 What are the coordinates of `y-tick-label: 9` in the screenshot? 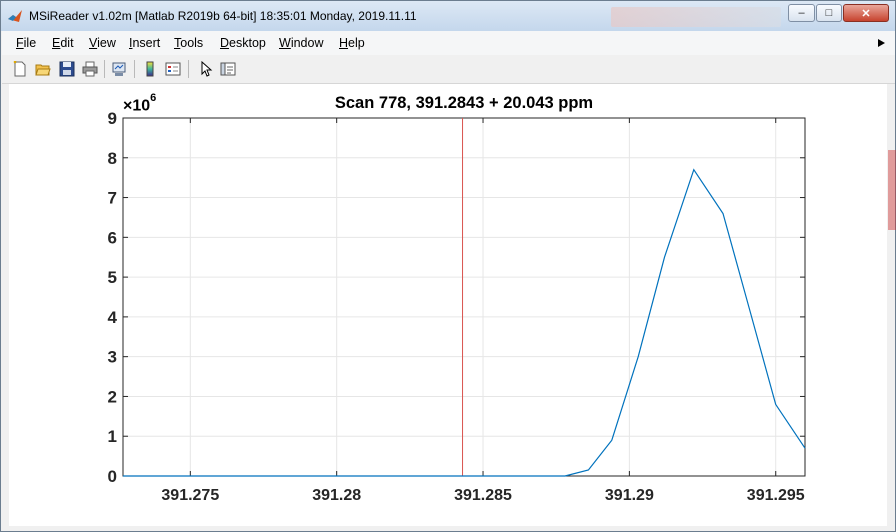 It's located at (112, 118).